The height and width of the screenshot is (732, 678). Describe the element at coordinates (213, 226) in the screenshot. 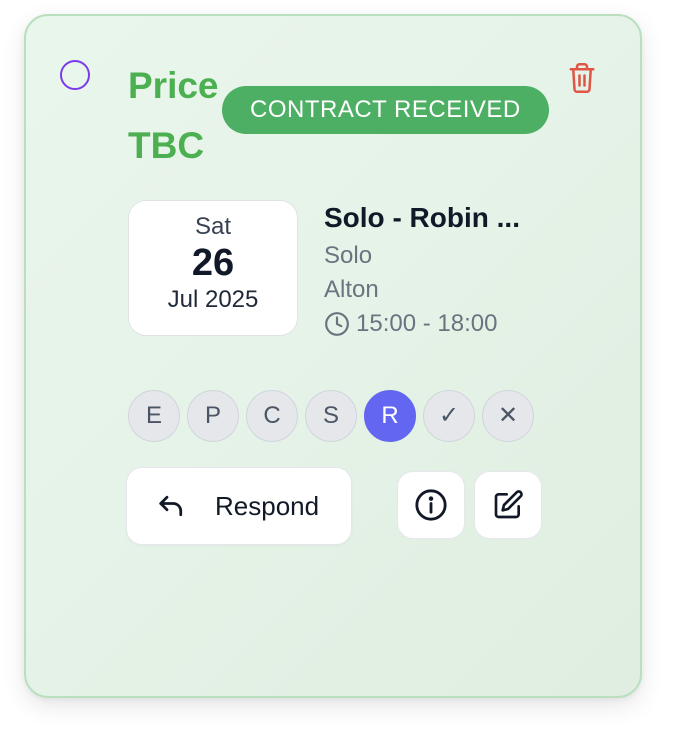

I see `date-day-of-week: Sat` at that location.